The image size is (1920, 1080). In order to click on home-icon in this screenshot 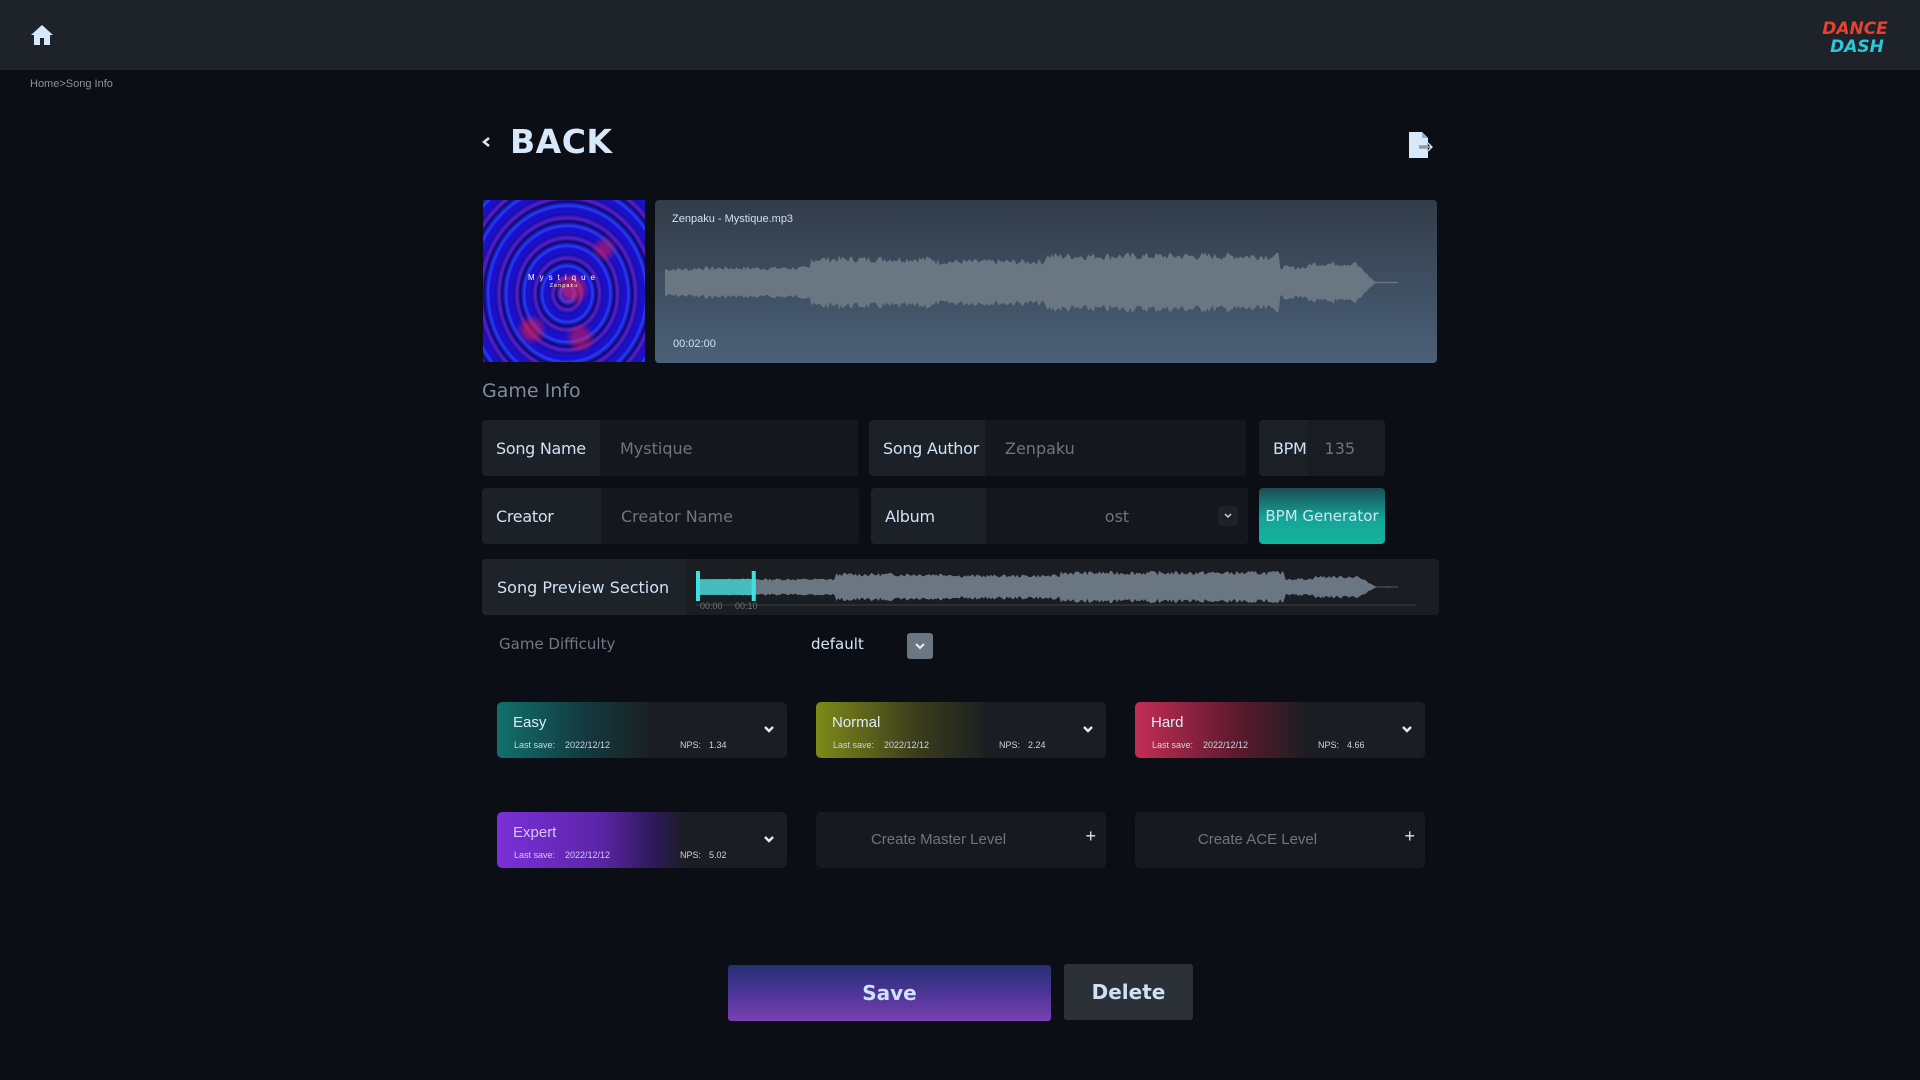, I will do `click(42, 35)`.